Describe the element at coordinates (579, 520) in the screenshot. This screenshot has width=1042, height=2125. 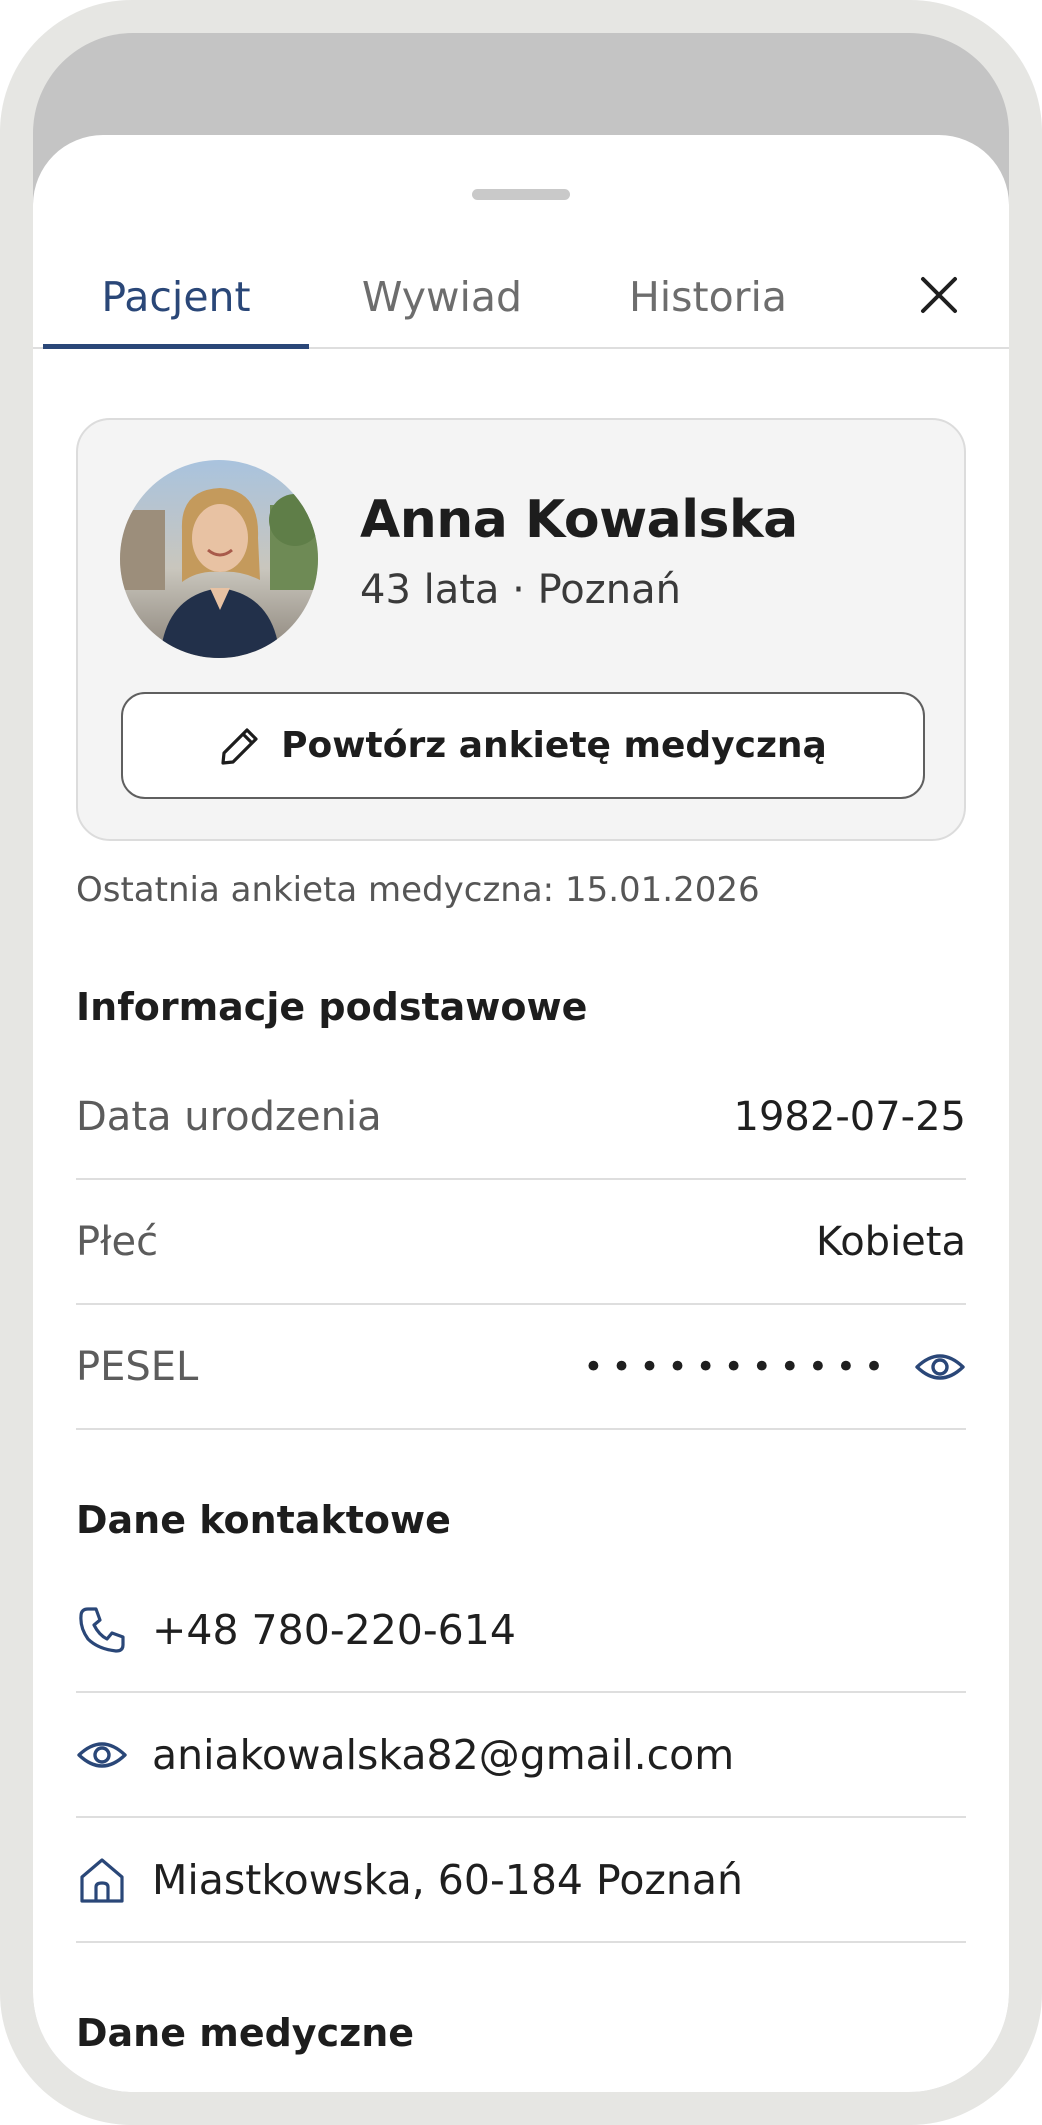
I see `patient-name: Anna Kowalska` at that location.